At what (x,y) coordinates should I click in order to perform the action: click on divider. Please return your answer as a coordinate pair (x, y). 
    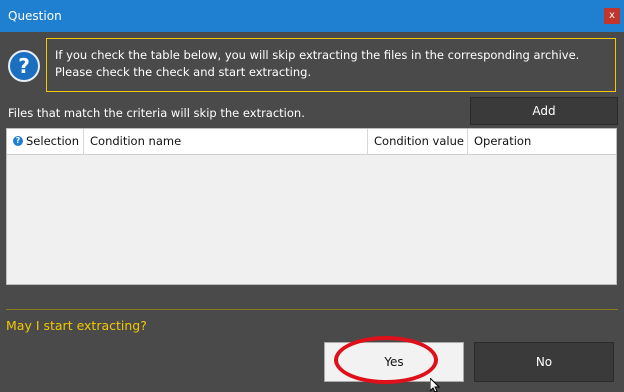
    Looking at the image, I should click on (312, 309).